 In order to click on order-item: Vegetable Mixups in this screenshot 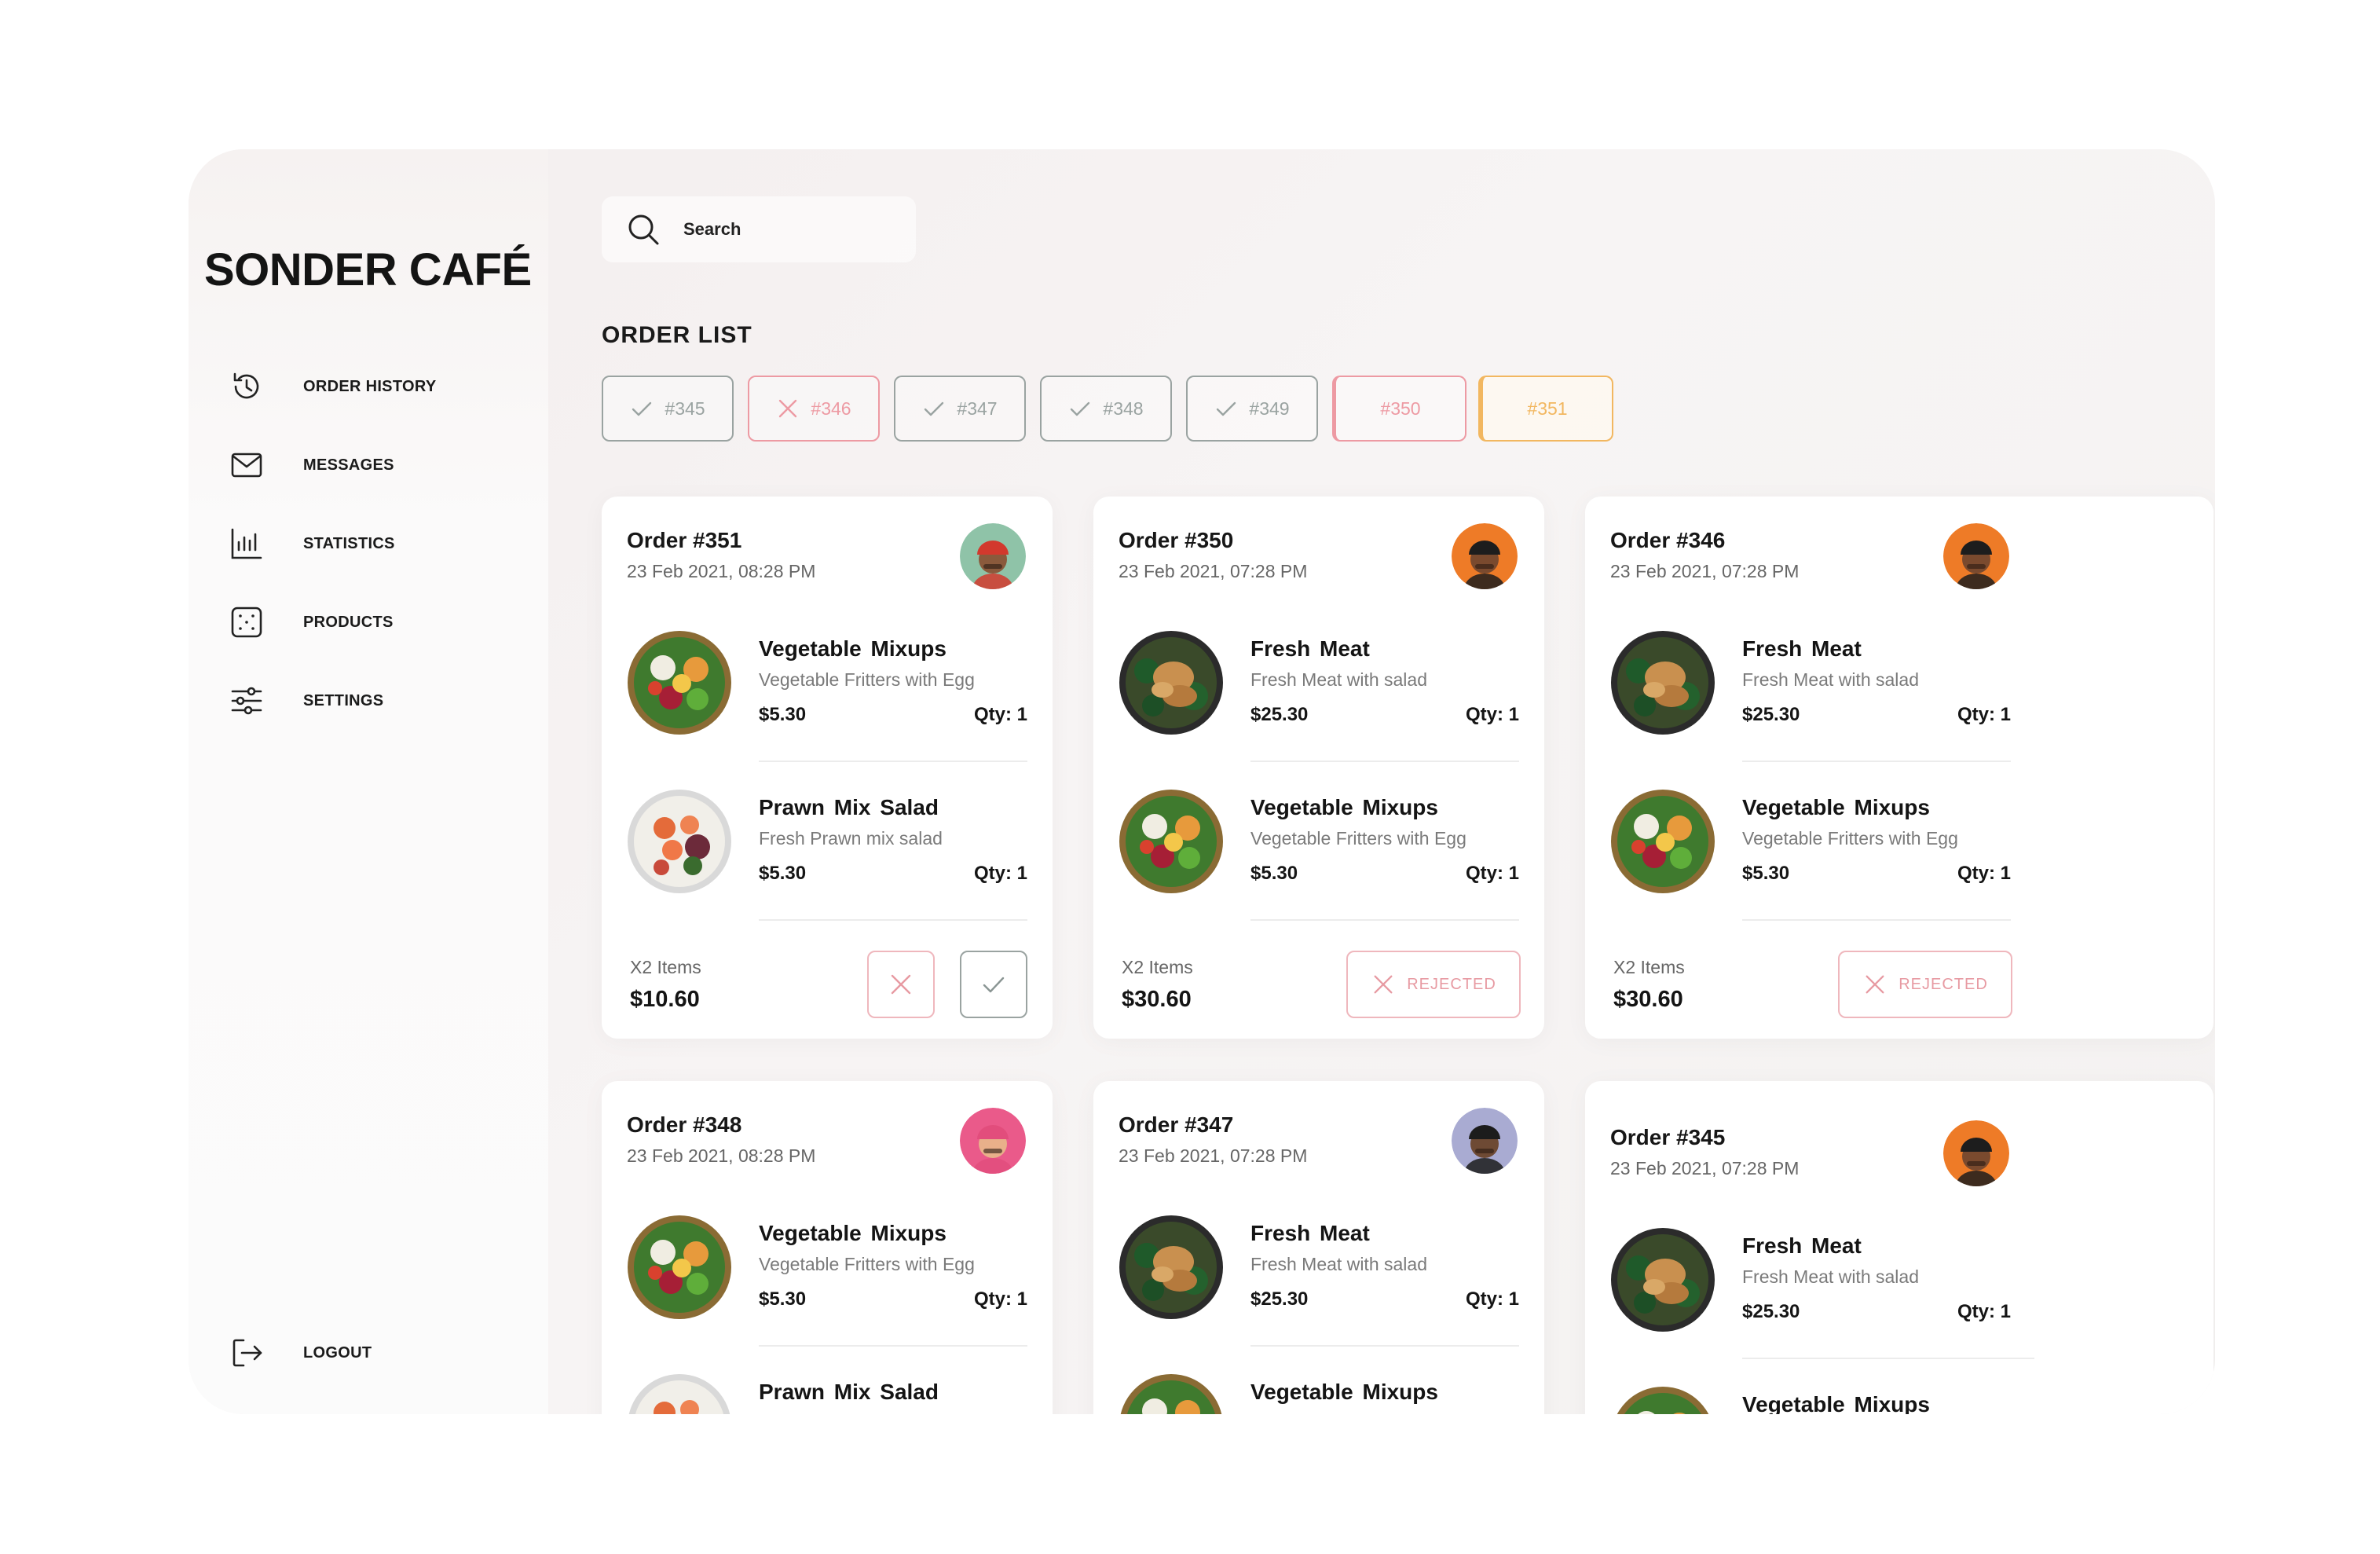, I will do `click(1810, 1400)`.